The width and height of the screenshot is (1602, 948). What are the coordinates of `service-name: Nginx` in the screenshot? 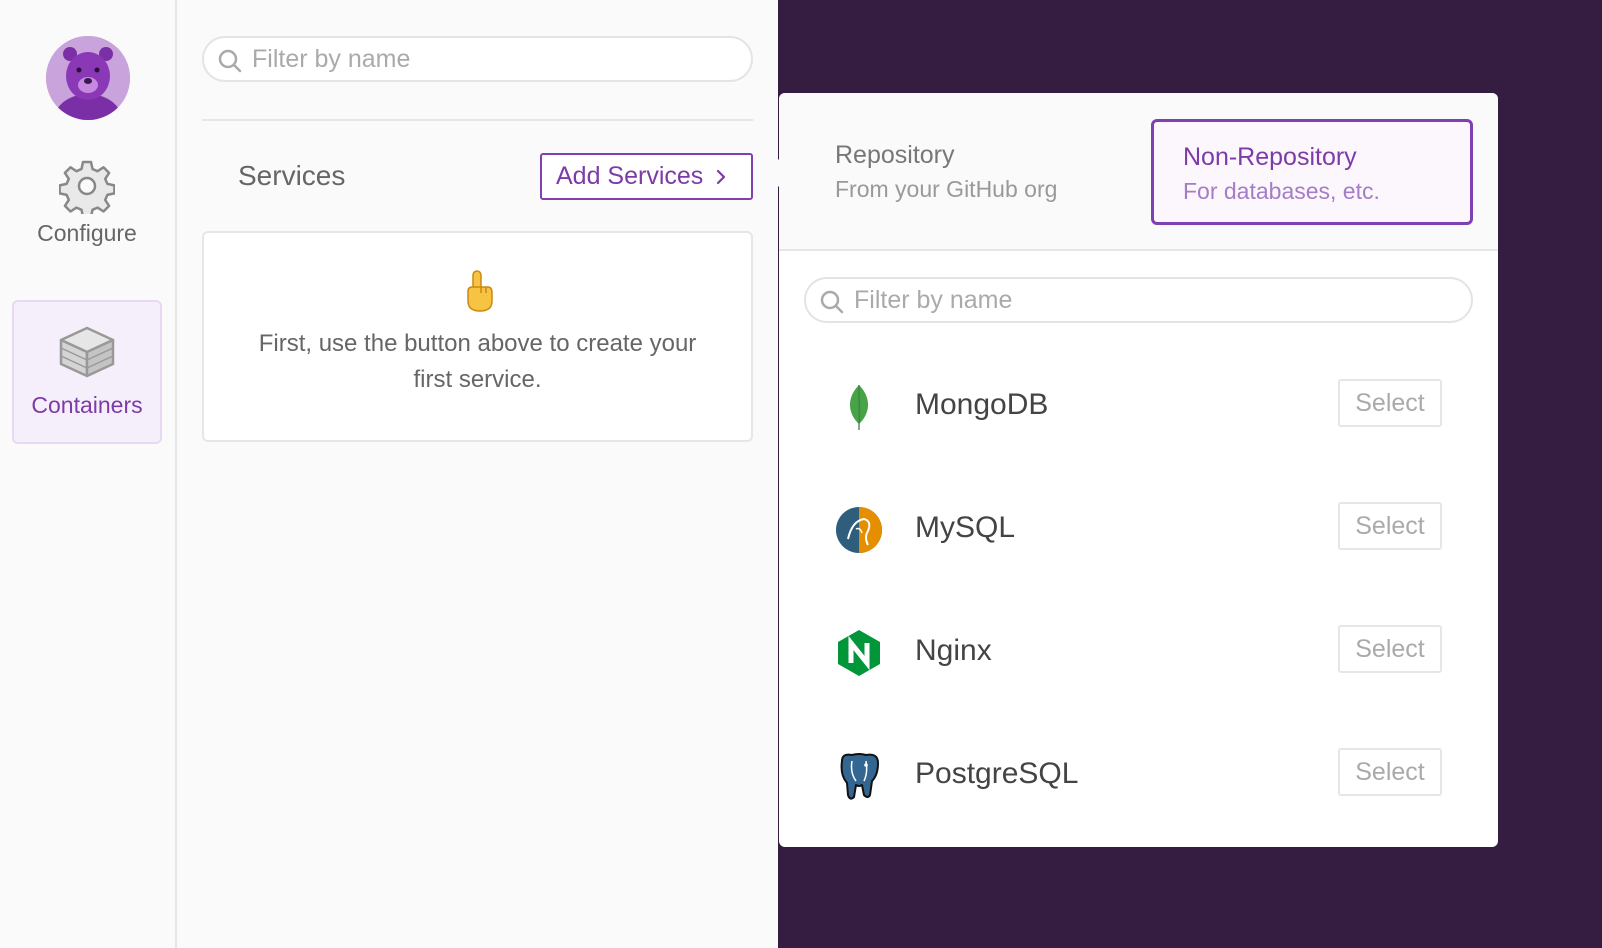 It's located at (953, 650).